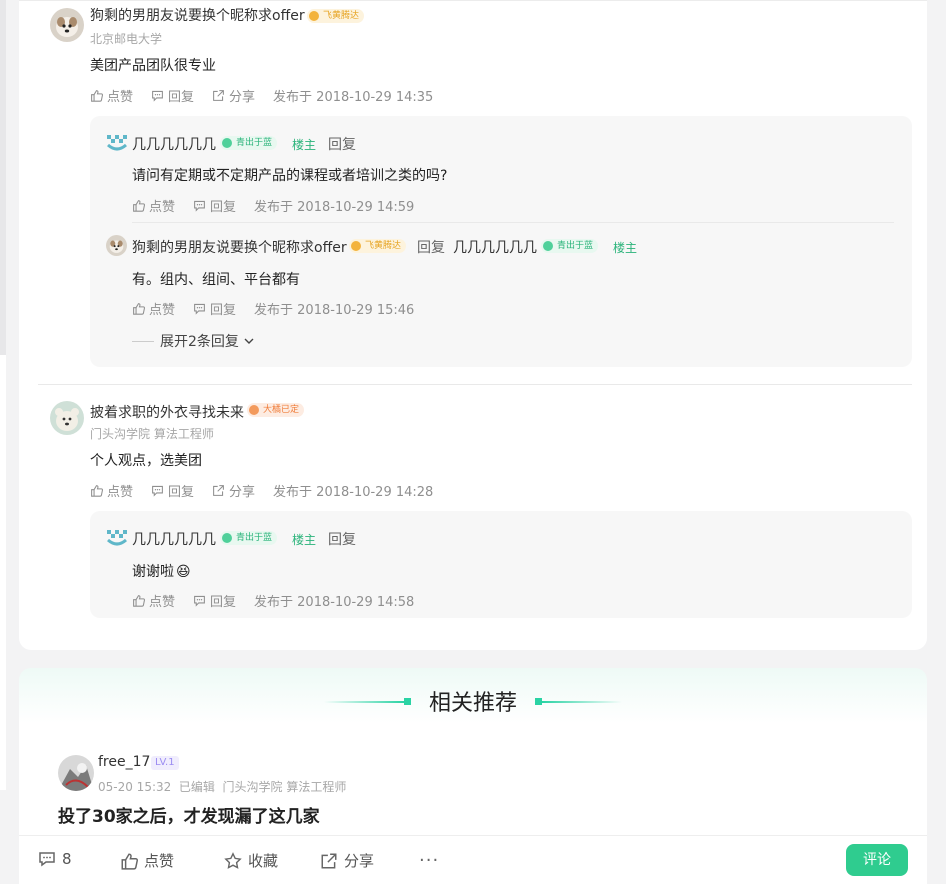 The image size is (946, 884). What do you see at coordinates (153, 572) in the screenshot?
I see `reply-text-body: 谢谢啦` at bounding box center [153, 572].